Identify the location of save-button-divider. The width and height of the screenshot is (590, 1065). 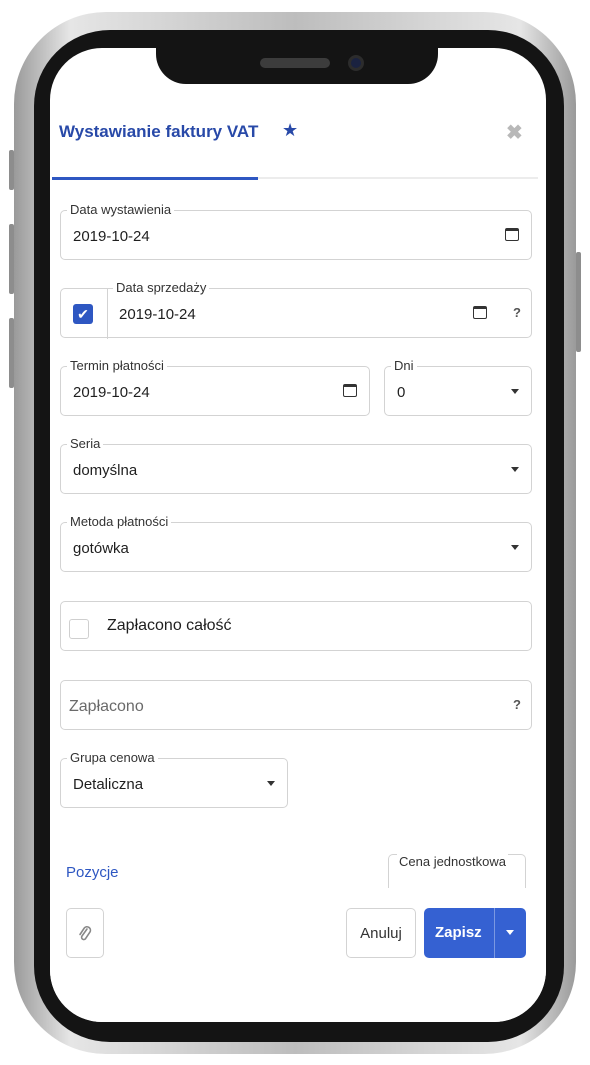
(494, 933).